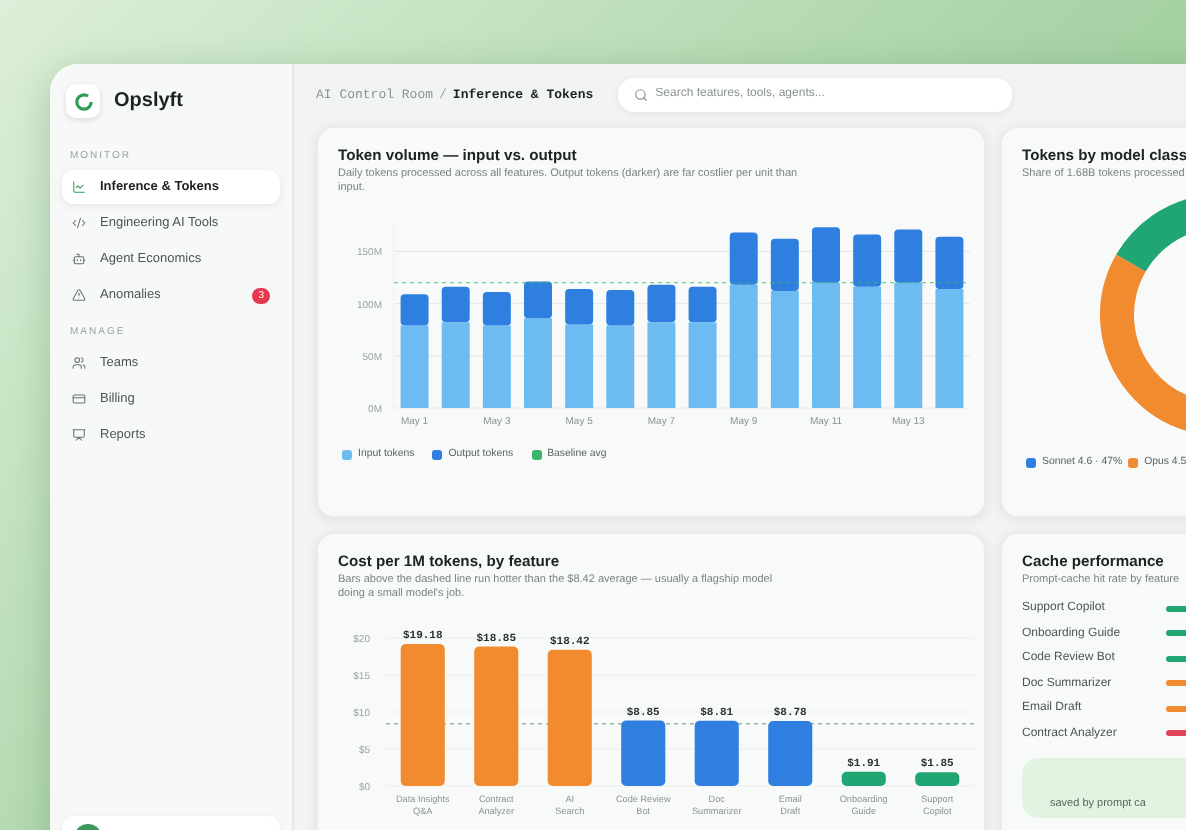 Image resolution: width=1186 pixels, height=830 pixels. What do you see at coordinates (148, 101) in the screenshot?
I see `brand-name: Opslyft` at bounding box center [148, 101].